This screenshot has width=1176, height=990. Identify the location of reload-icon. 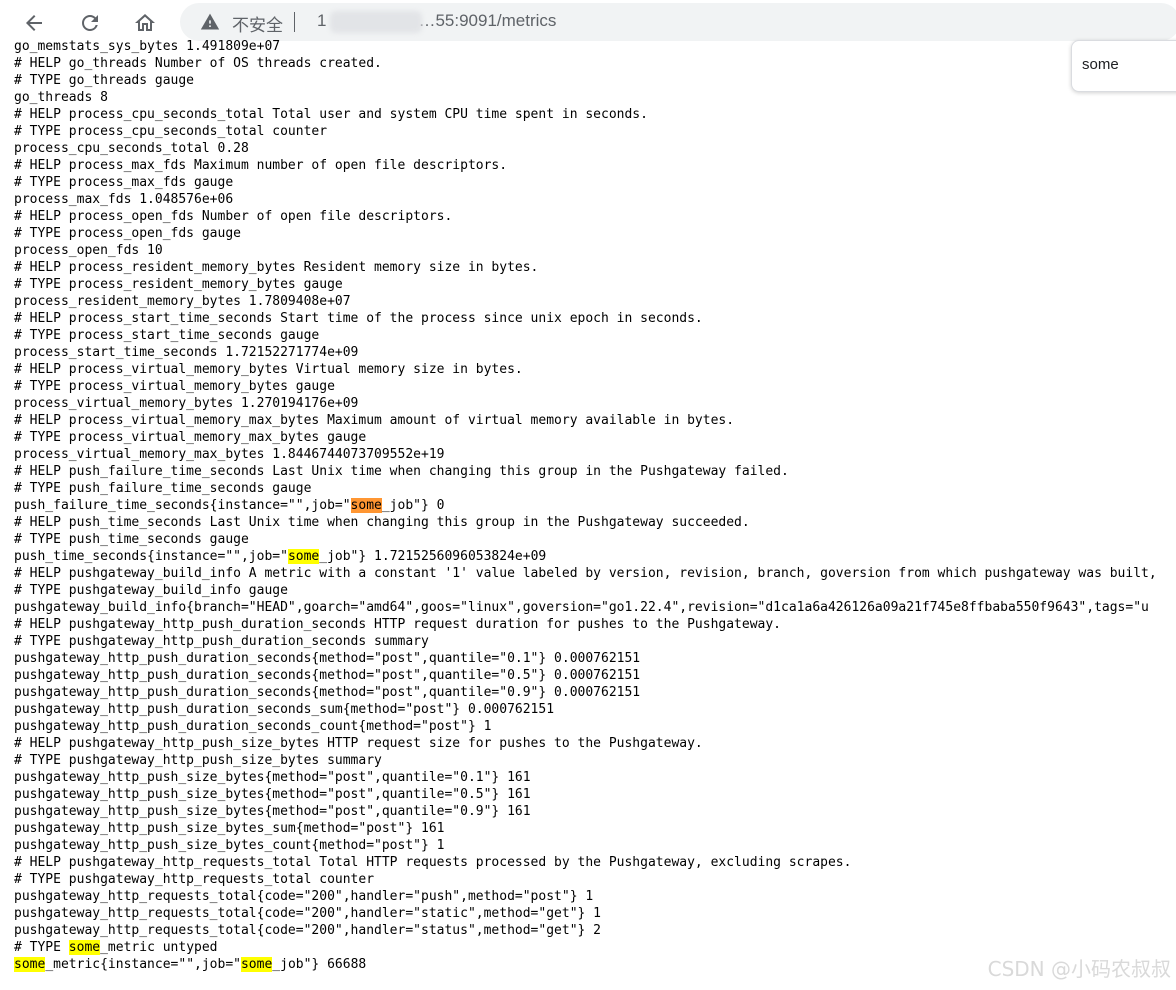
(90, 22).